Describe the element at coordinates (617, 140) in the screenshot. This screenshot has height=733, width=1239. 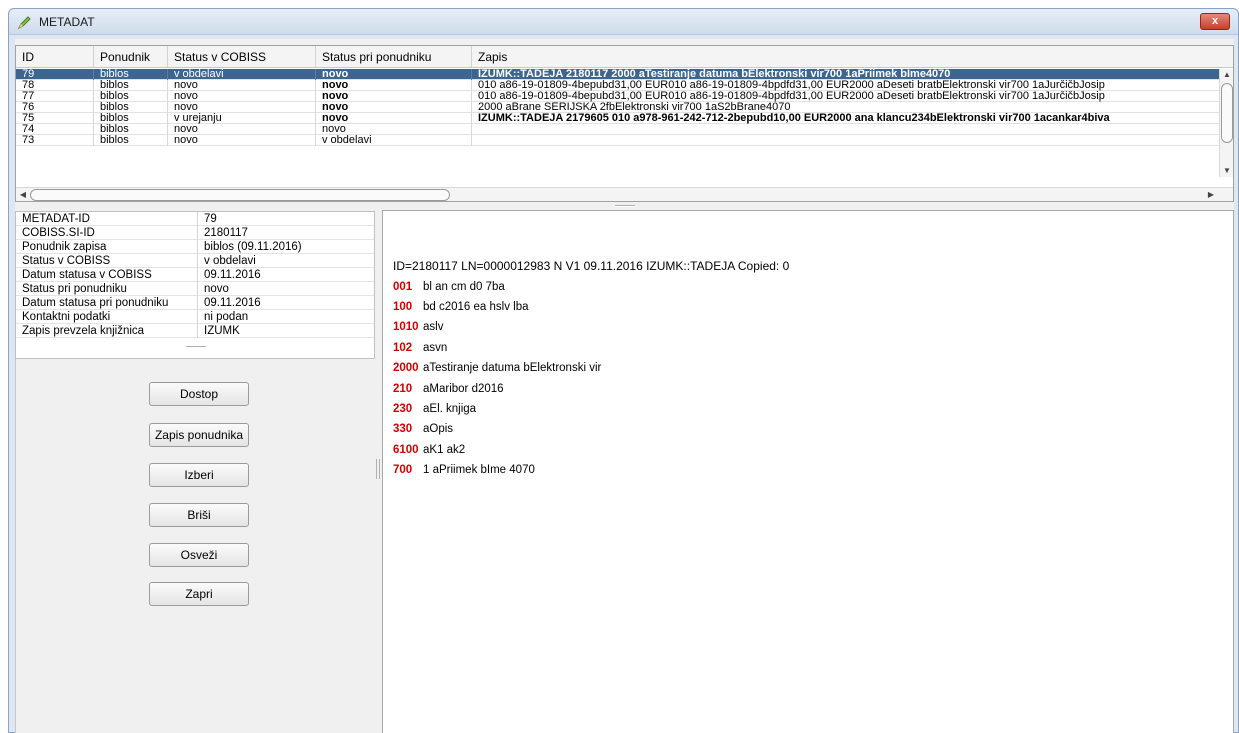
I see `table-row: 73 biblos novo v obdelavi` at that location.